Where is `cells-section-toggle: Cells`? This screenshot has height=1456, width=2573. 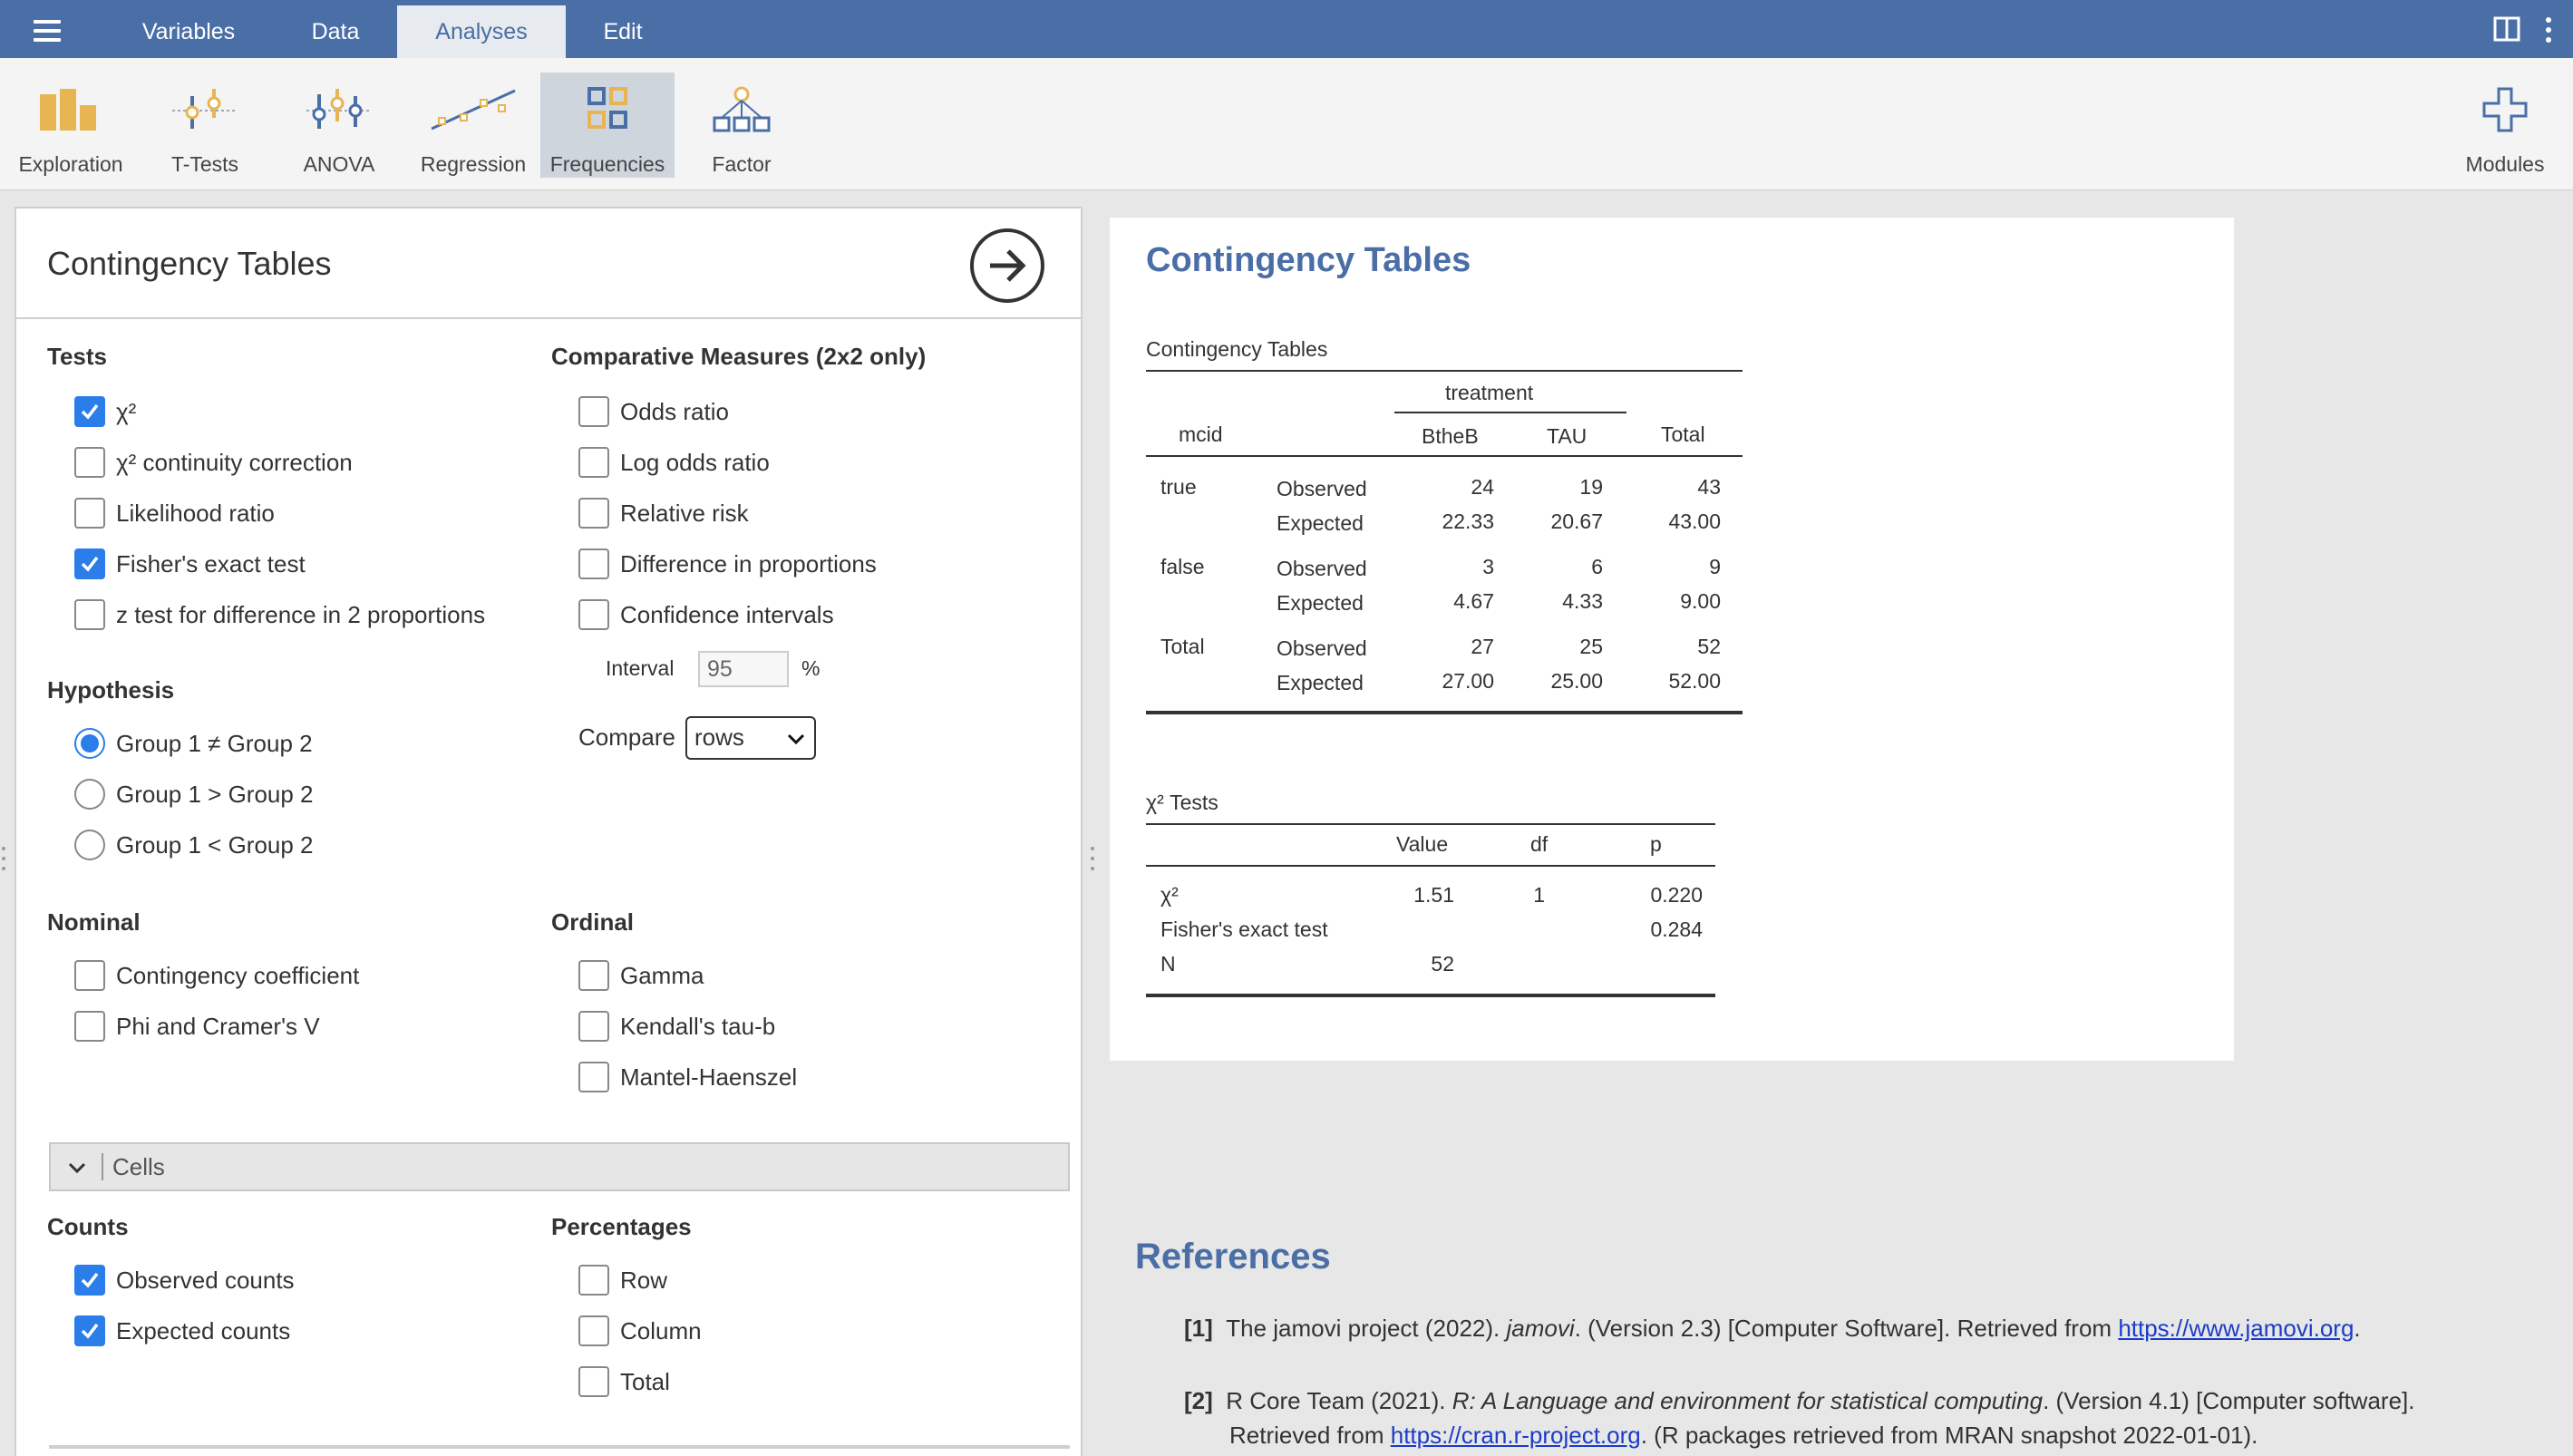
cells-section-toggle: Cells is located at coordinates (559, 1166).